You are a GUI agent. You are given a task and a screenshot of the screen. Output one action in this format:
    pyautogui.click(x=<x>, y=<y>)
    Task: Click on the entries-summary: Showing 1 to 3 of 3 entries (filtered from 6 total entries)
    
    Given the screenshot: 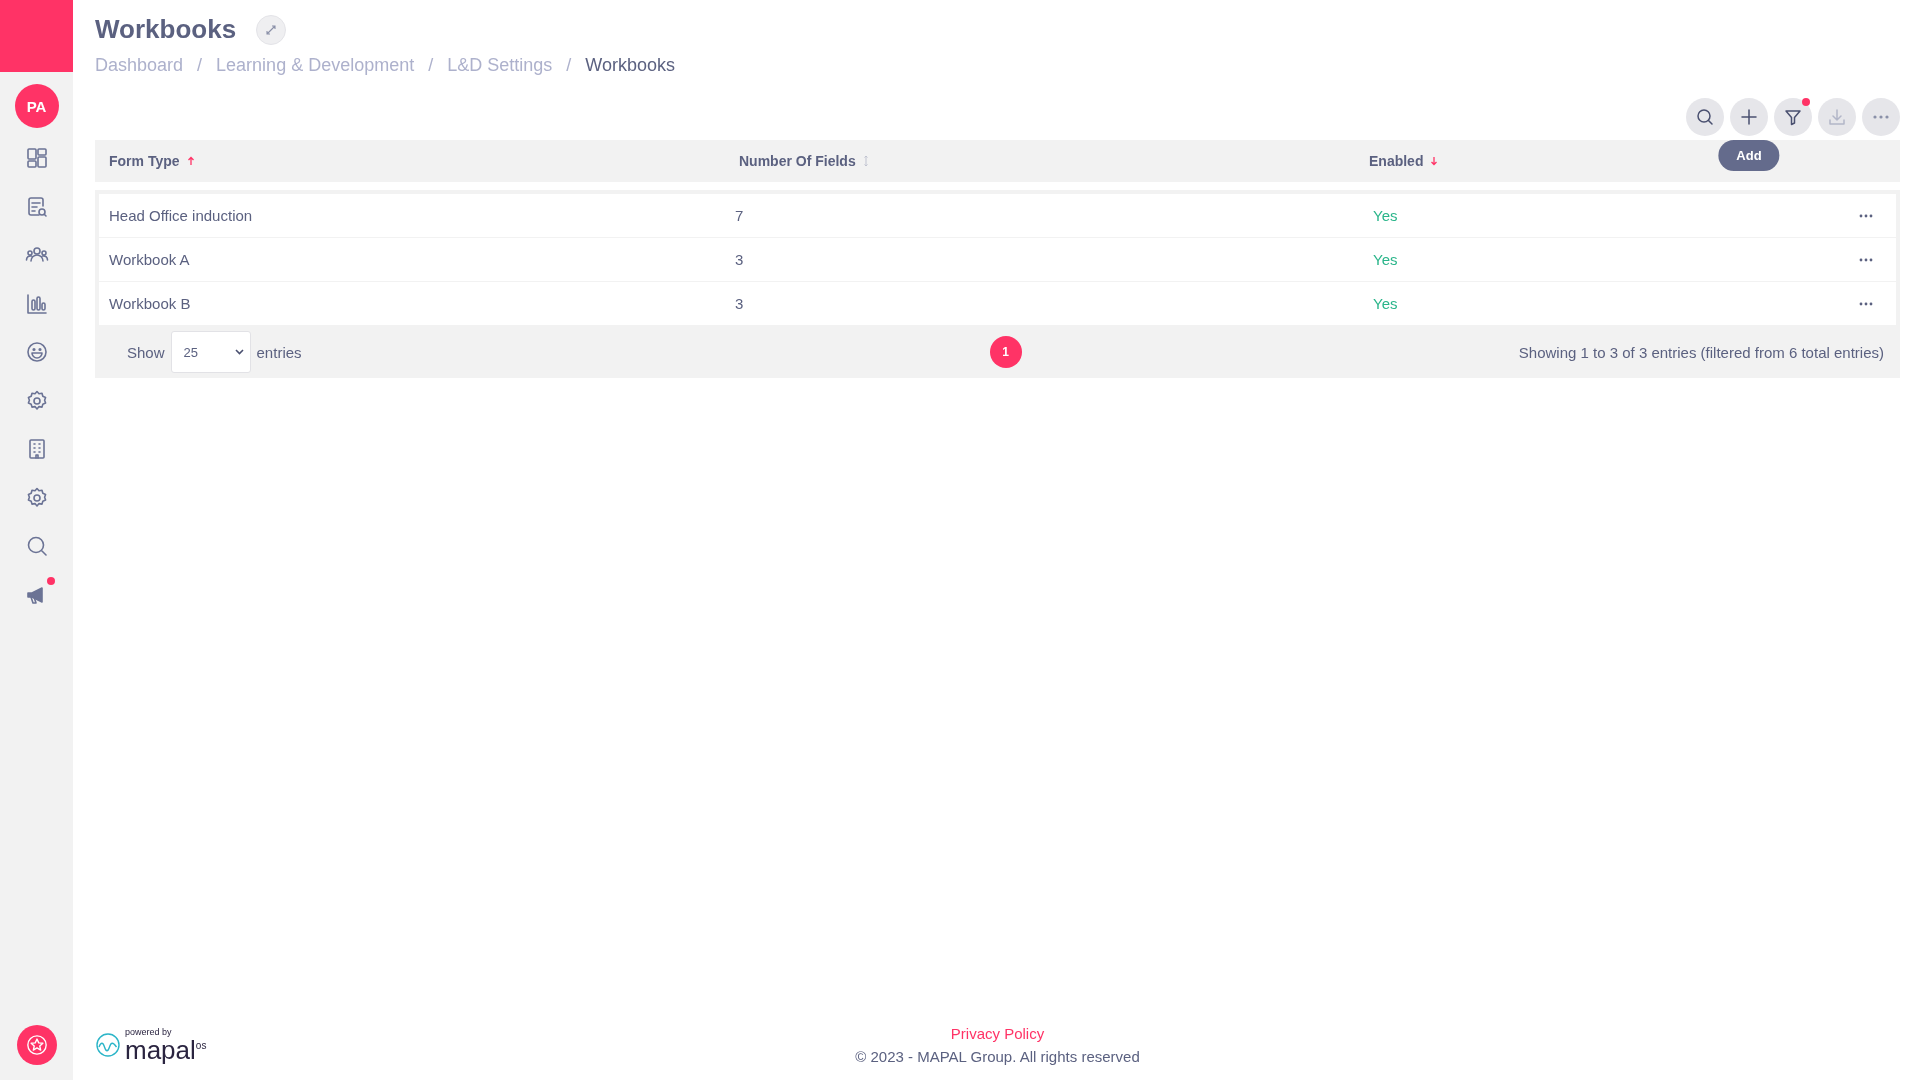 What is the action you would take?
    pyautogui.click(x=1700, y=352)
    